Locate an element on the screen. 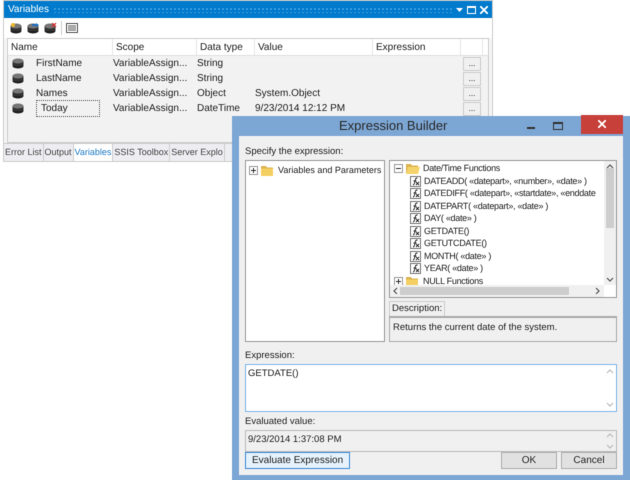 The height and width of the screenshot is (480, 630). table-cell-text: Names is located at coordinates (52, 94).